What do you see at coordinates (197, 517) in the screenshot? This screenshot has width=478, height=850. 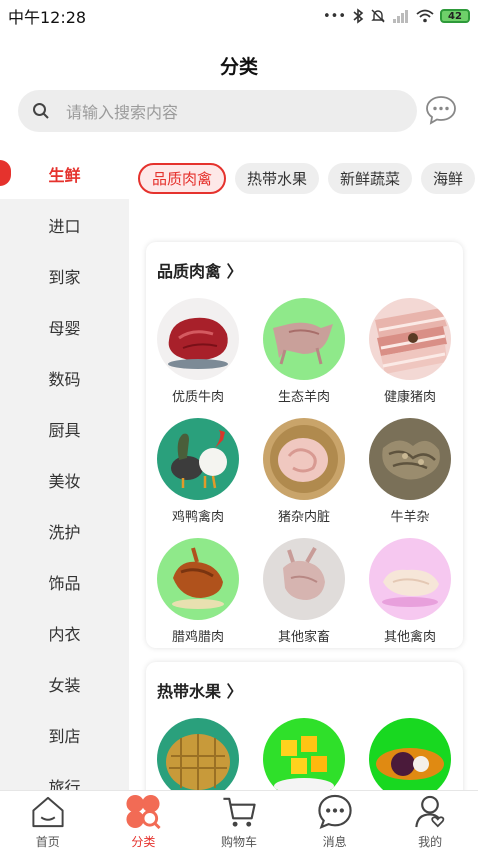 I see `grid-item-label: 鸡鸭禽肉` at bounding box center [197, 517].